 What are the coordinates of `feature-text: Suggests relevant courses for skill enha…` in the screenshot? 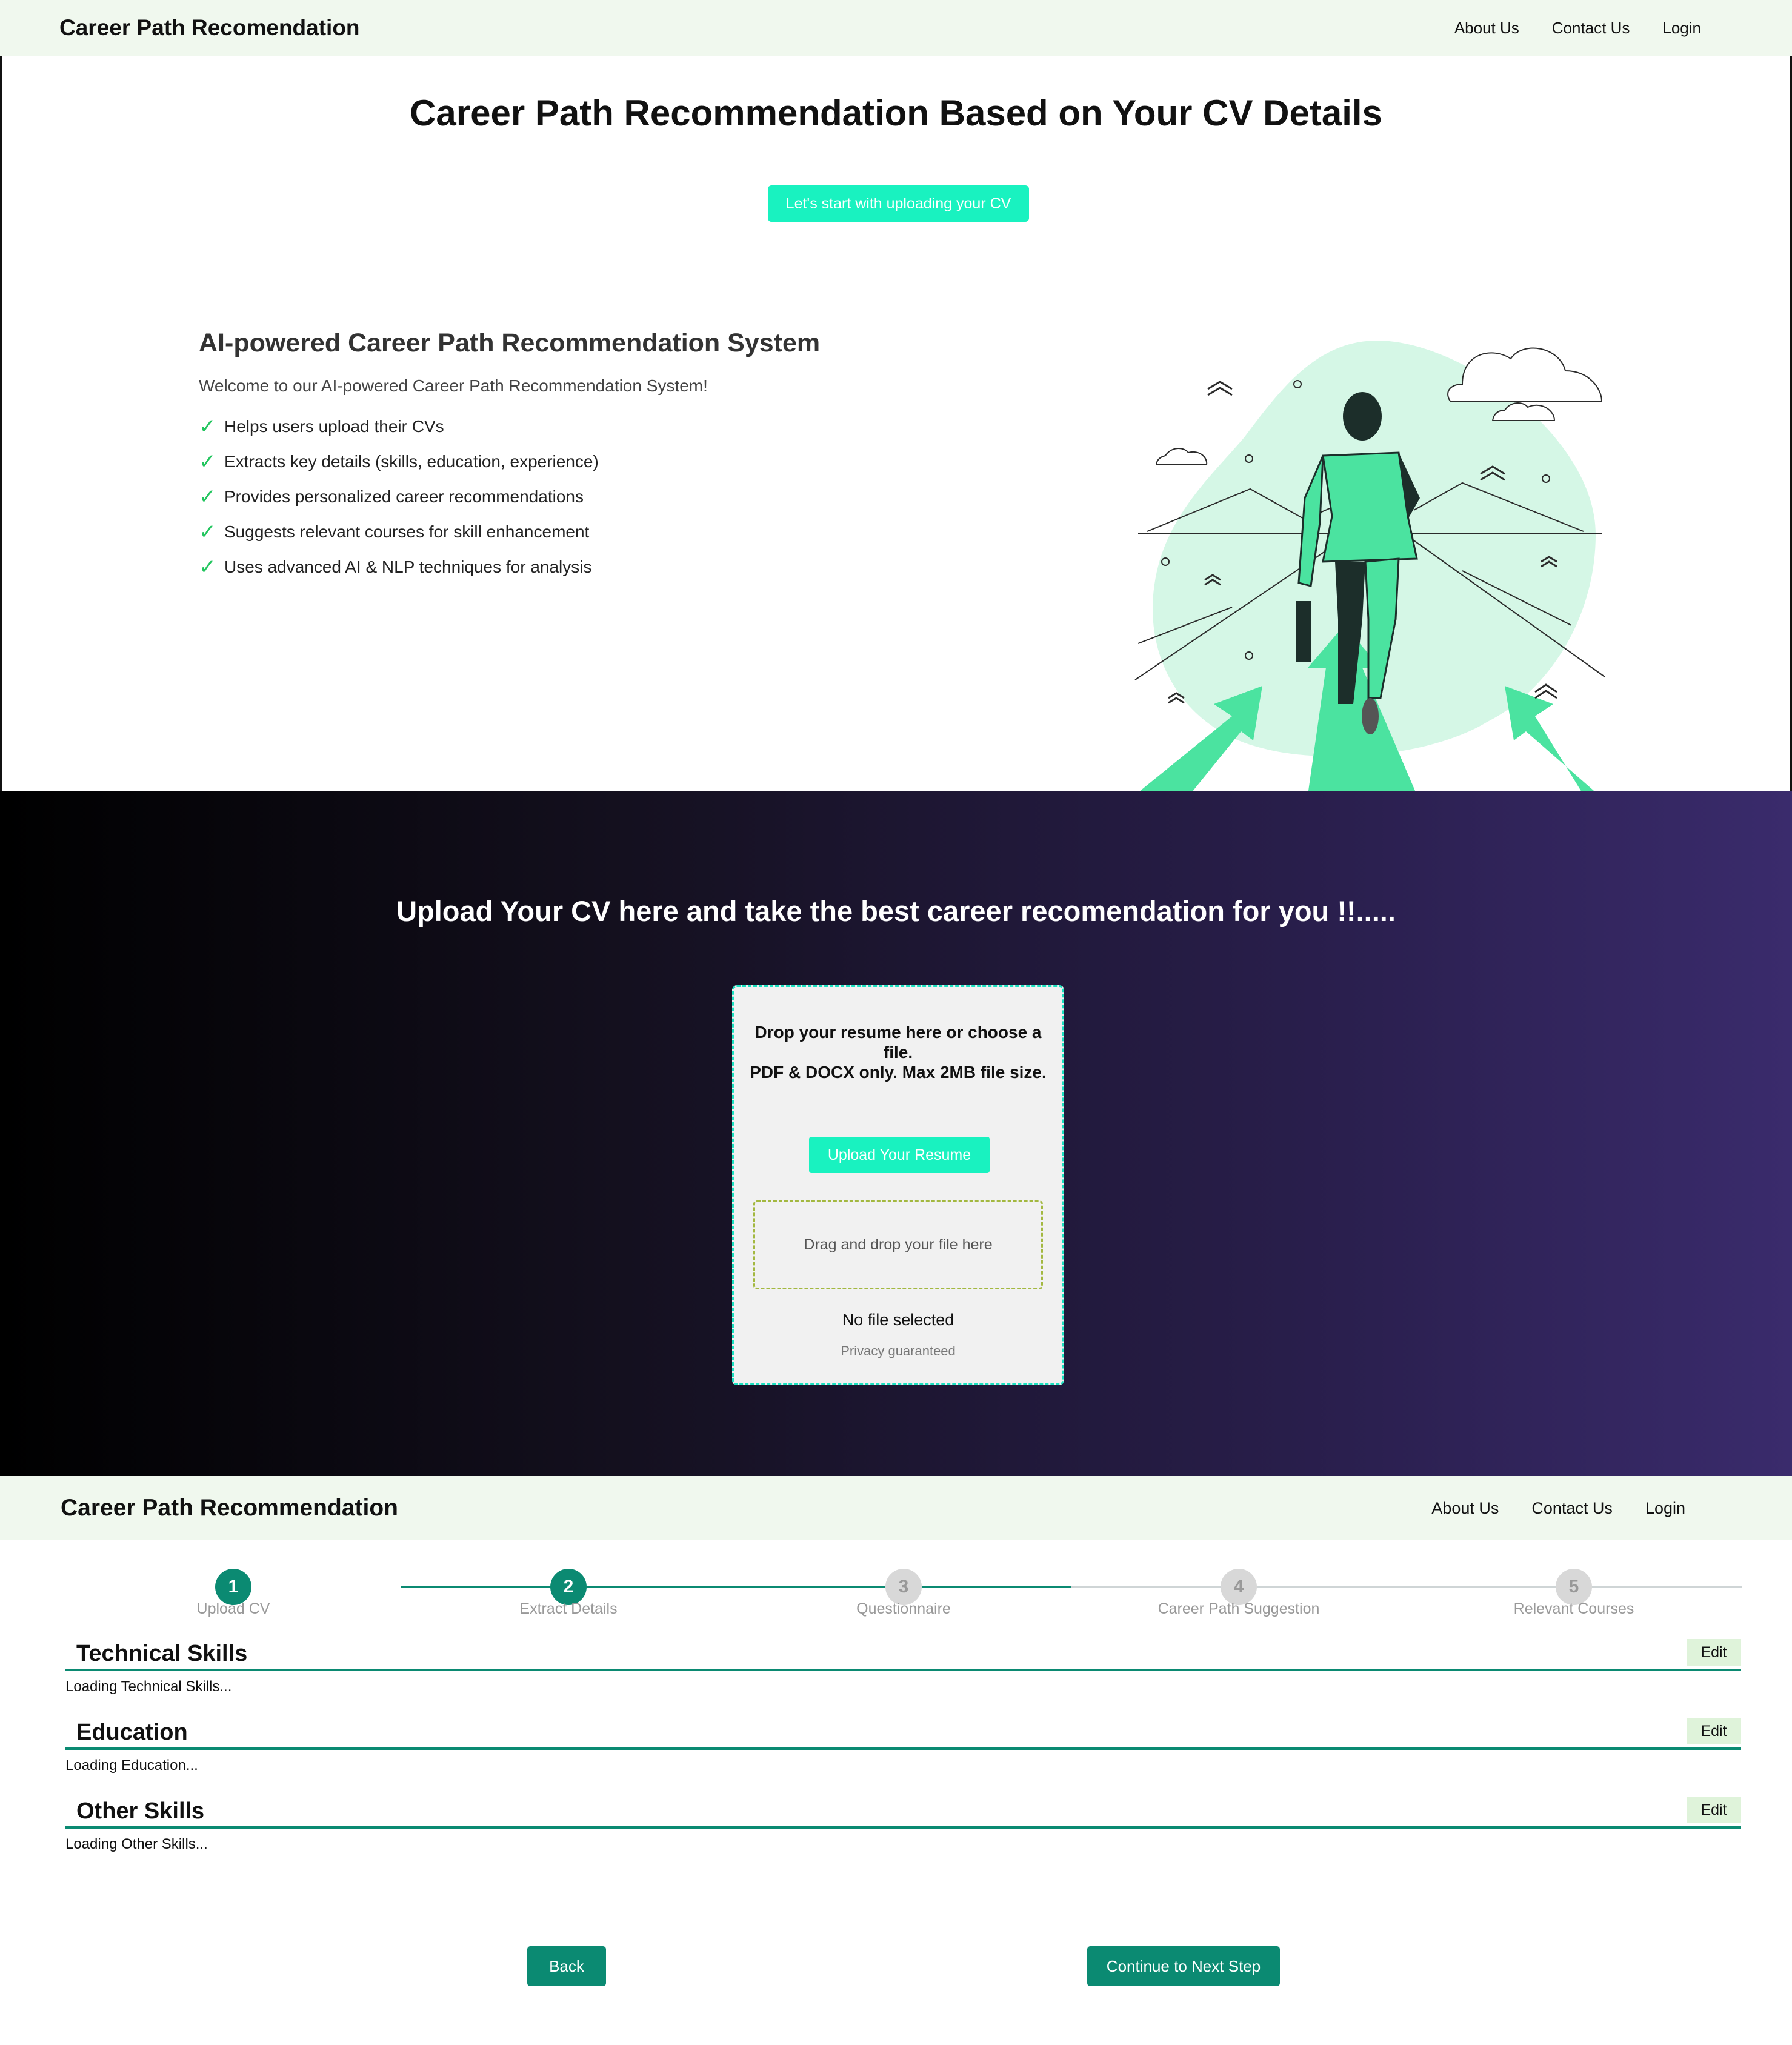 It's located at (407, 531).